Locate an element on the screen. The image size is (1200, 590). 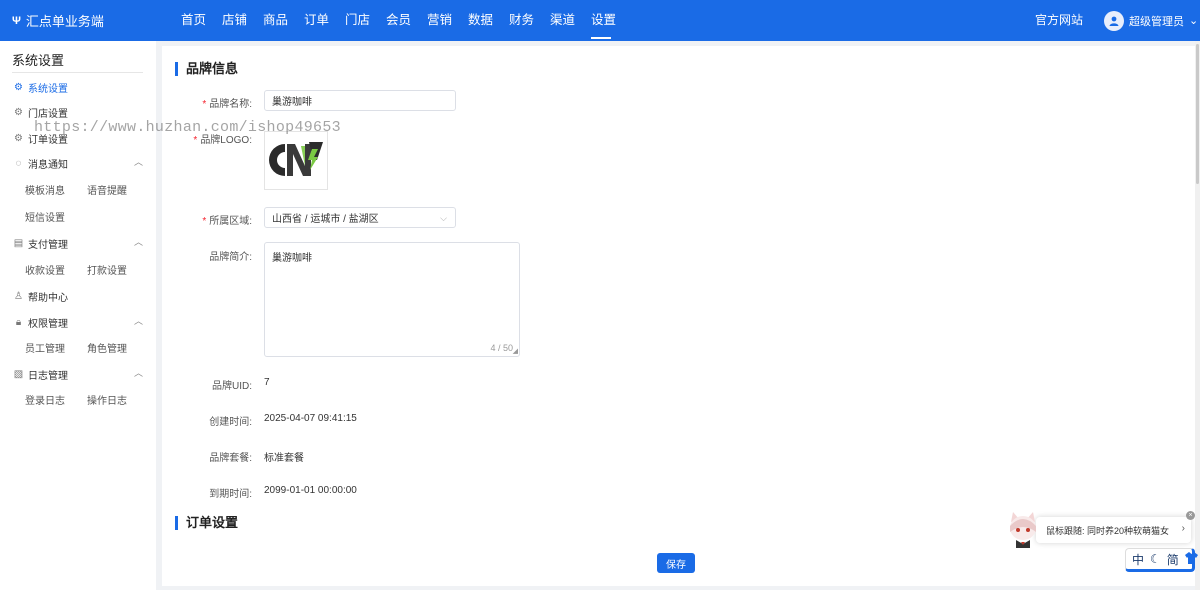
nav-item-marketing: 营销 is located at coordinates (439, 20).